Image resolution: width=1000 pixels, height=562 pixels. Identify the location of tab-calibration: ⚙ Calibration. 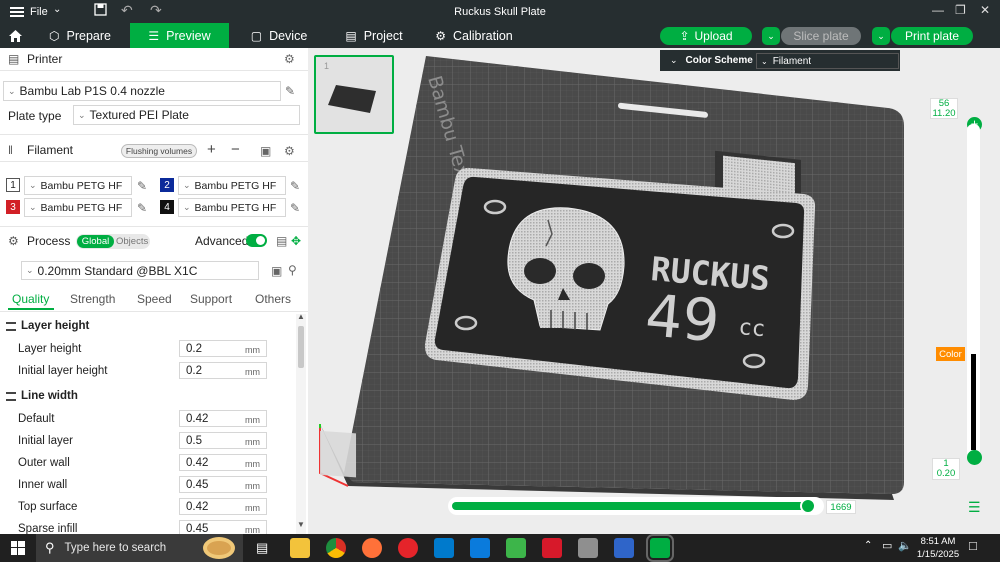
(474, 35).